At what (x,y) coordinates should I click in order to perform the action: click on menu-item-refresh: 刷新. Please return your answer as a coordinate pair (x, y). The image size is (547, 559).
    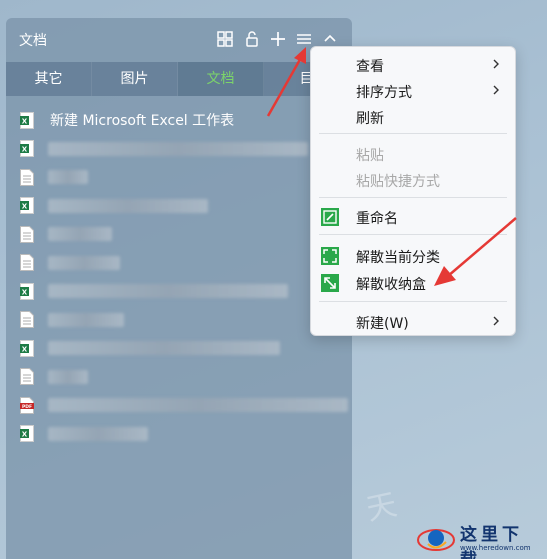
    Looking at the image, I should click on (413, 117).